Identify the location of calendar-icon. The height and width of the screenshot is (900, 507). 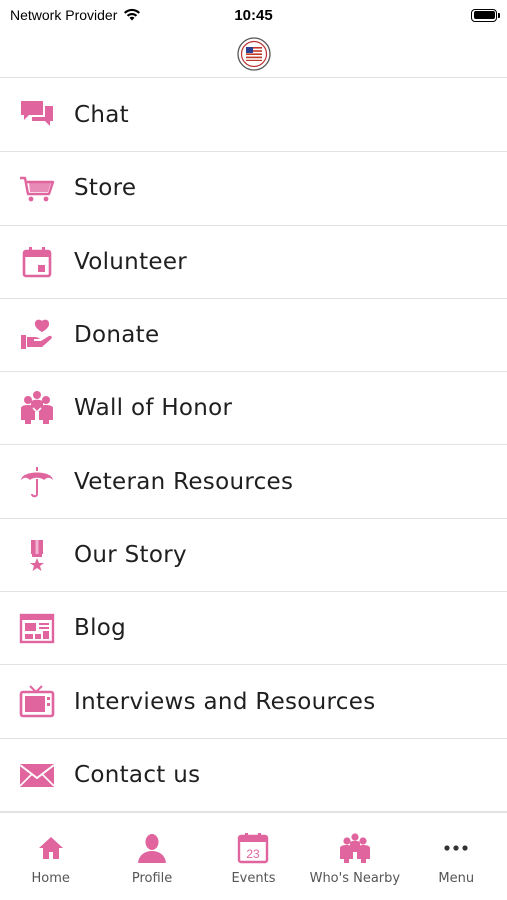
(37, 262).